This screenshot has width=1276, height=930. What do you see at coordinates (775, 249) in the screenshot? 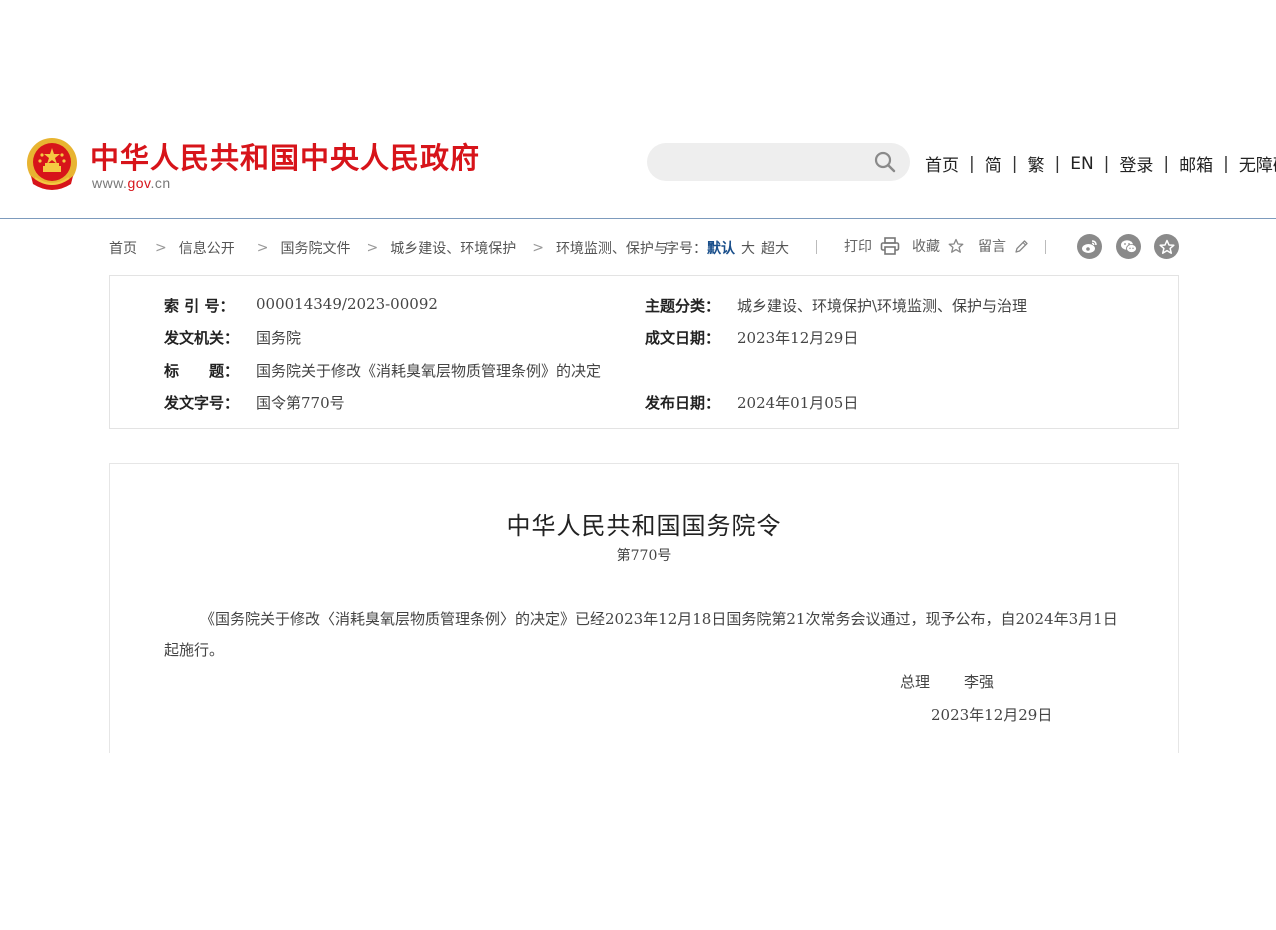
I see `font-size-xlarge: 超大` at bounding box center [775, 249].